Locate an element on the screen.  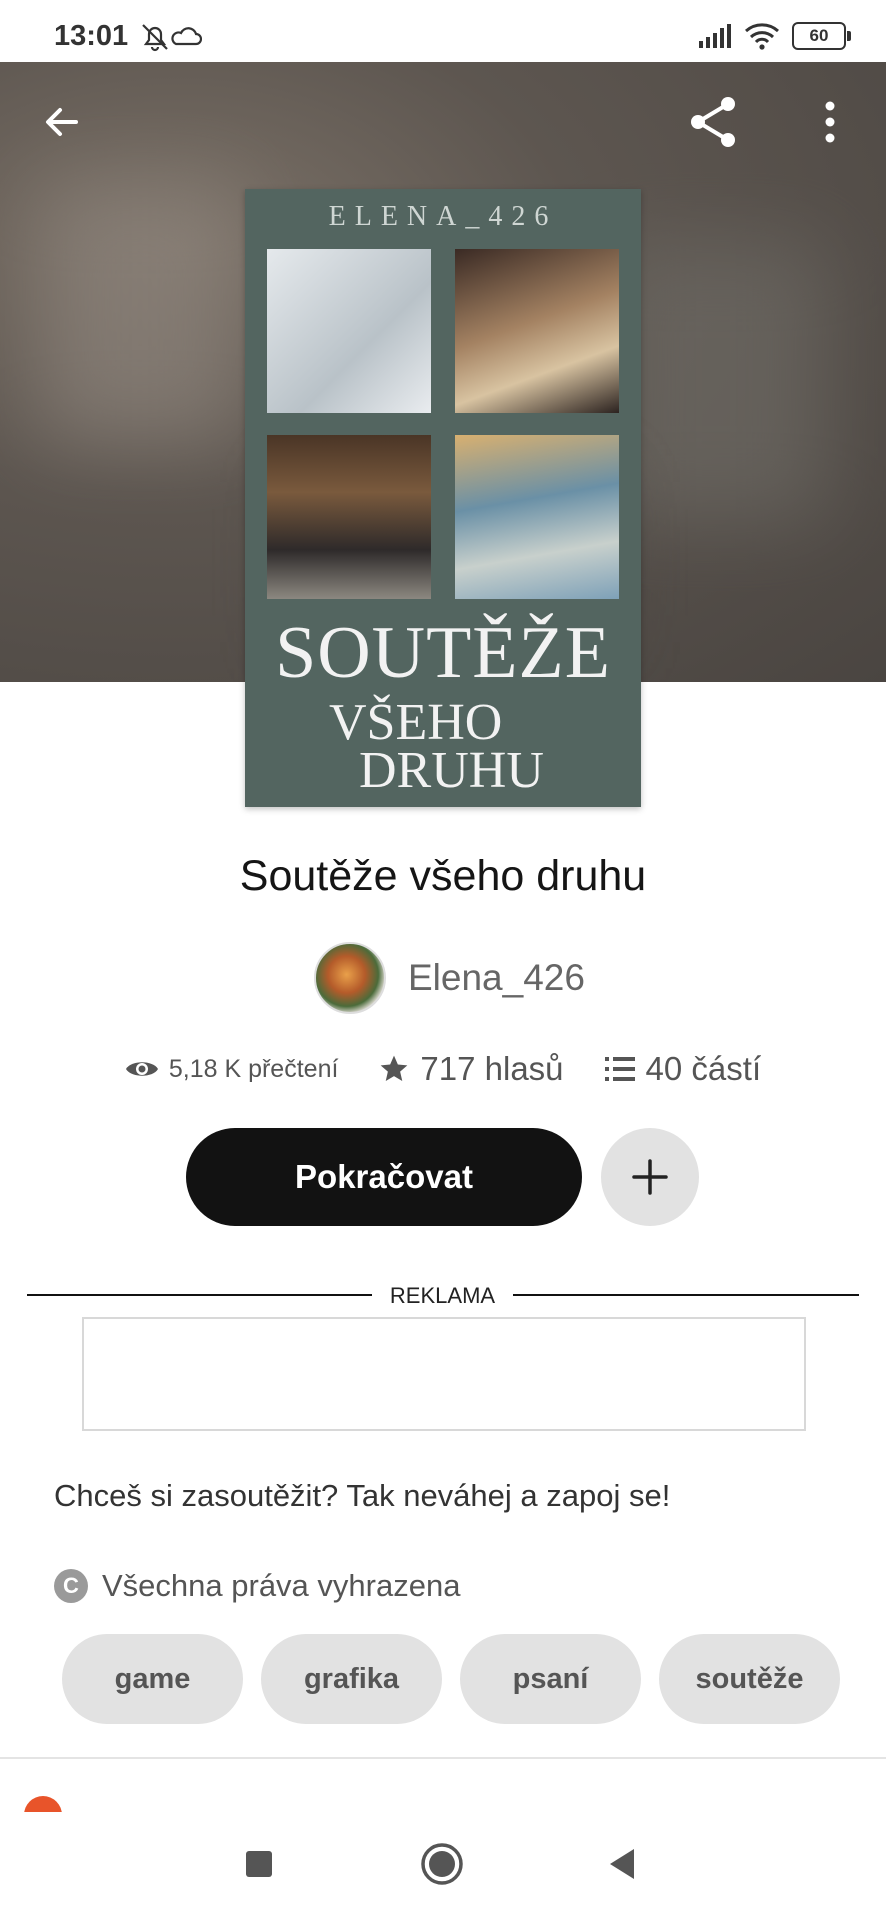
story-title: Soutěže všeho druhu is located at coordinates (443, 876).